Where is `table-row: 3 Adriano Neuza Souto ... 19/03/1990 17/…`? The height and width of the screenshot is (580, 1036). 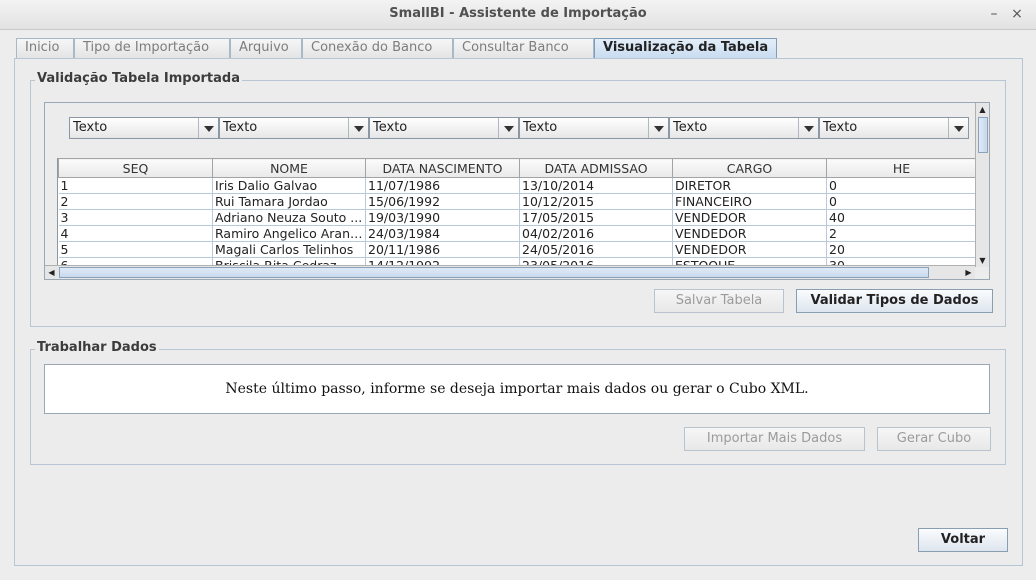 table-row: 3 Adriano Neuza Souto ... 19/03/1990 17/… is located at coordinates (516, 217).